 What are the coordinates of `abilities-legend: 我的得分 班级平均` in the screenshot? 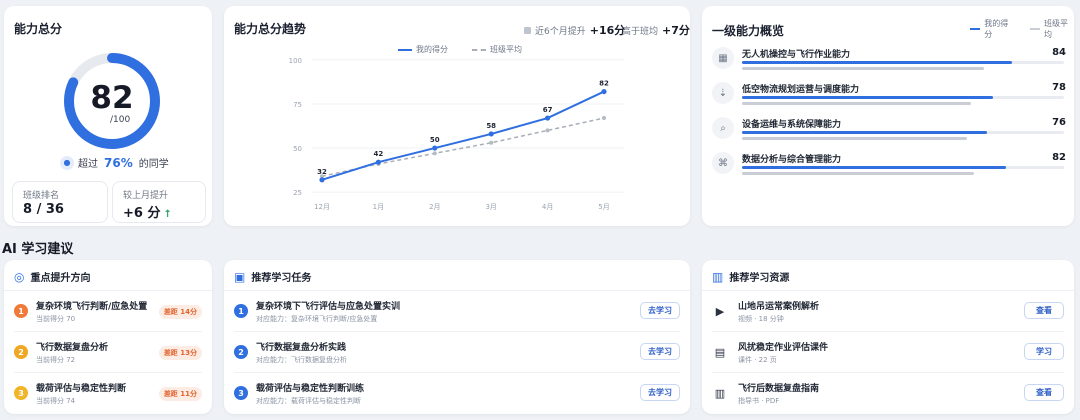 It's located at (1022, 29).